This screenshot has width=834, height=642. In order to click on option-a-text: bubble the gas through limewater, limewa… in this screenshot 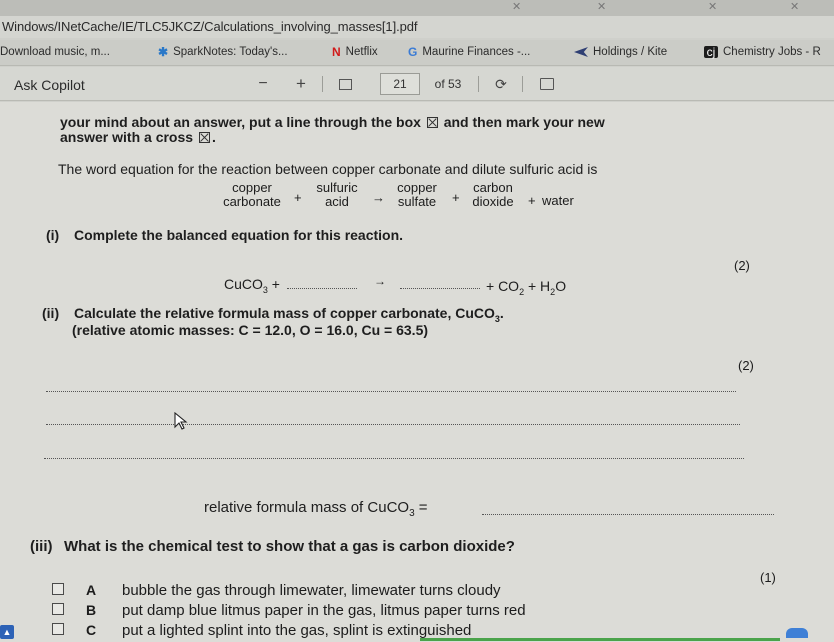, I will do `click(311, 590)`.